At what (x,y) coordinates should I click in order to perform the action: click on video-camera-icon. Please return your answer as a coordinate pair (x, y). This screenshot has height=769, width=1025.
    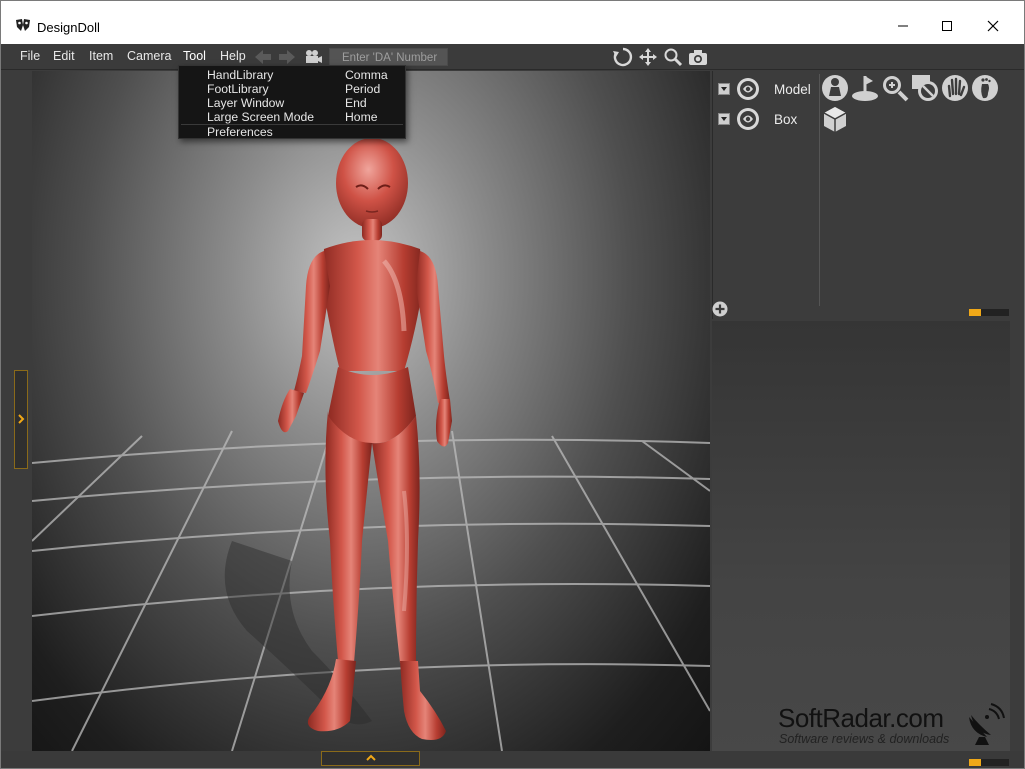
    Looking at the image, I should click on (313, 57).